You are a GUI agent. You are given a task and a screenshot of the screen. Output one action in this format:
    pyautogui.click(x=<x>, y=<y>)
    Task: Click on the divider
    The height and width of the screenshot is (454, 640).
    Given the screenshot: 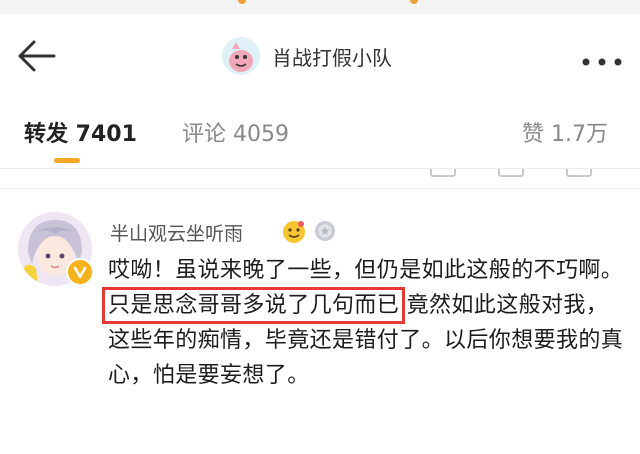 What is the action you would take?
    pyautogui.click(x=320, y=188)
    